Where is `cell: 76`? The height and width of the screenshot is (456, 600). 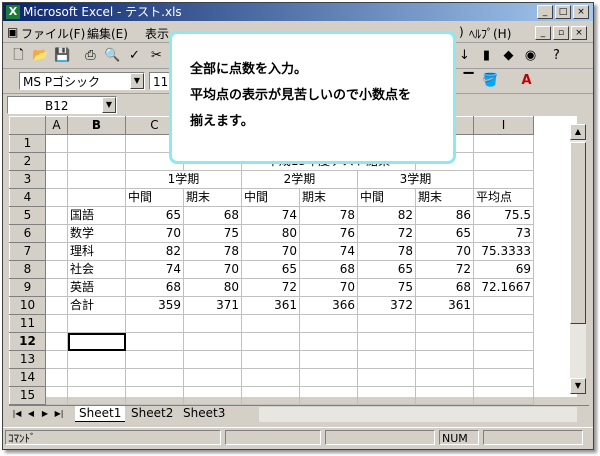
cell: 76 is located at coordinates (328, 233).